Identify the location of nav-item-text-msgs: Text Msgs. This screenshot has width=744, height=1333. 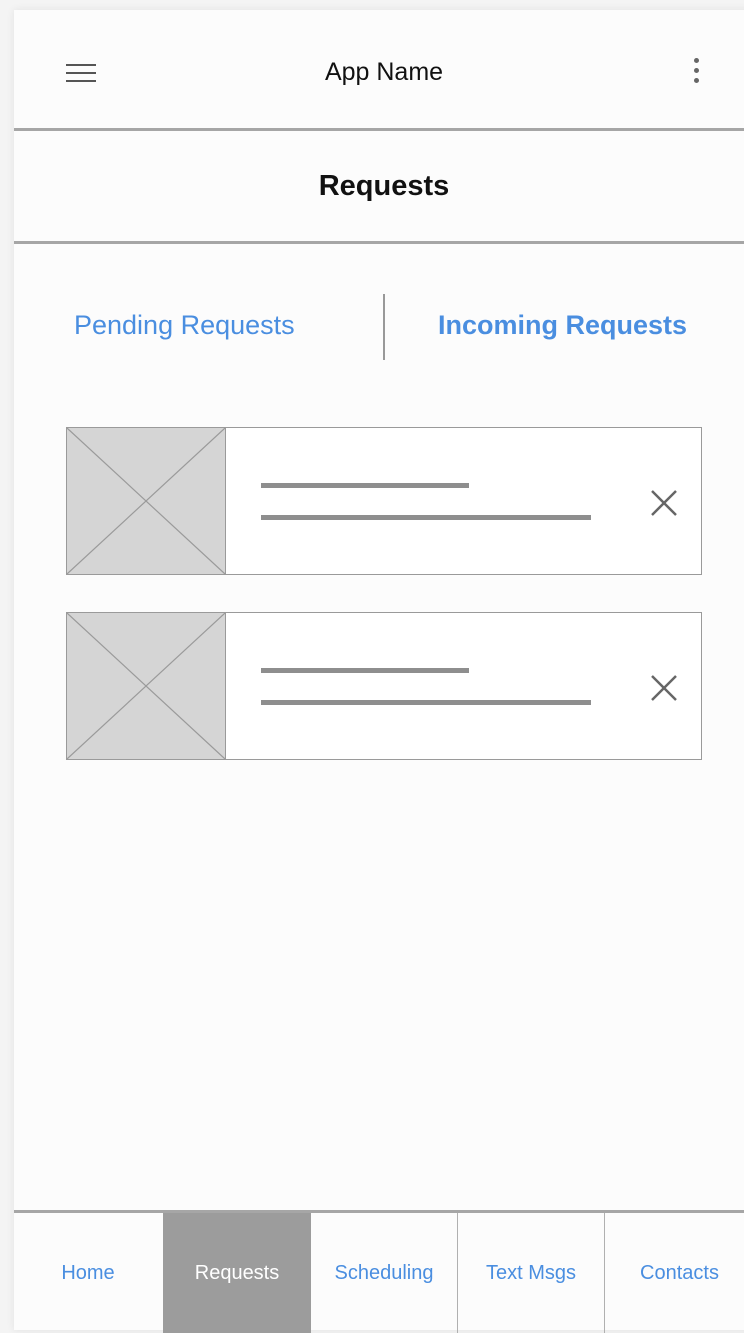
(531, 1273).